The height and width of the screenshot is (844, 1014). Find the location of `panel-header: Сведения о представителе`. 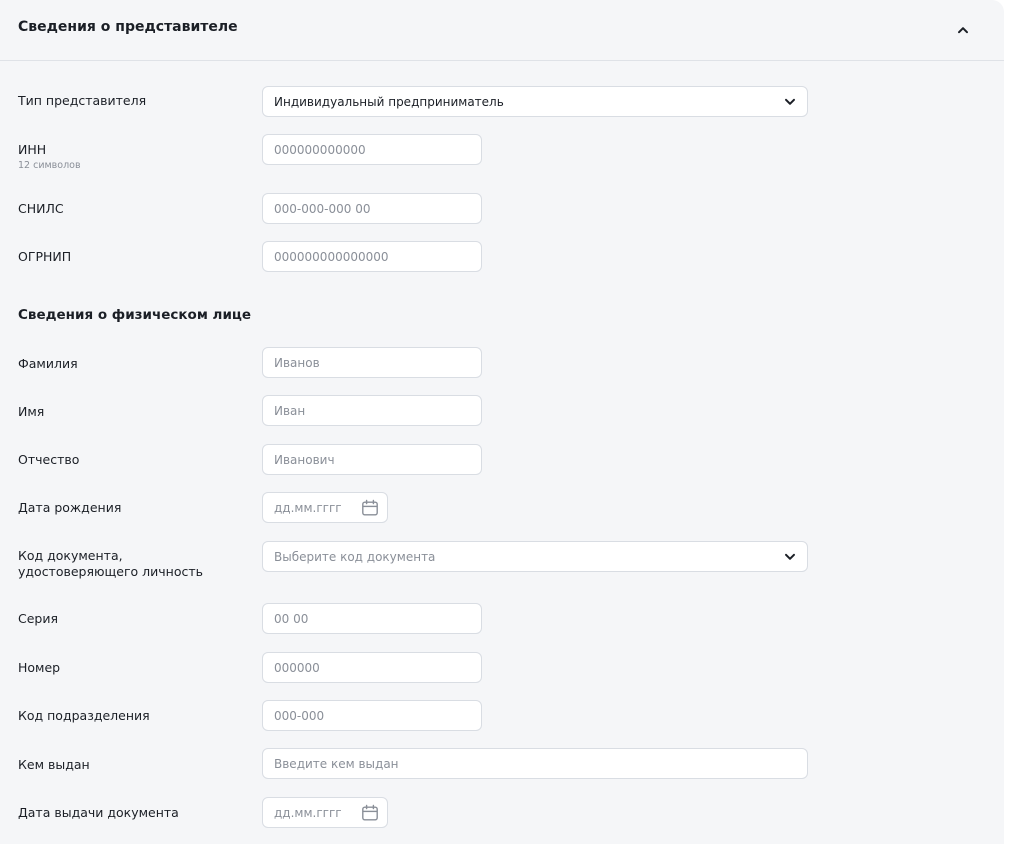

panel-header: Сведения о представителе is located at coordinates (502, 30).